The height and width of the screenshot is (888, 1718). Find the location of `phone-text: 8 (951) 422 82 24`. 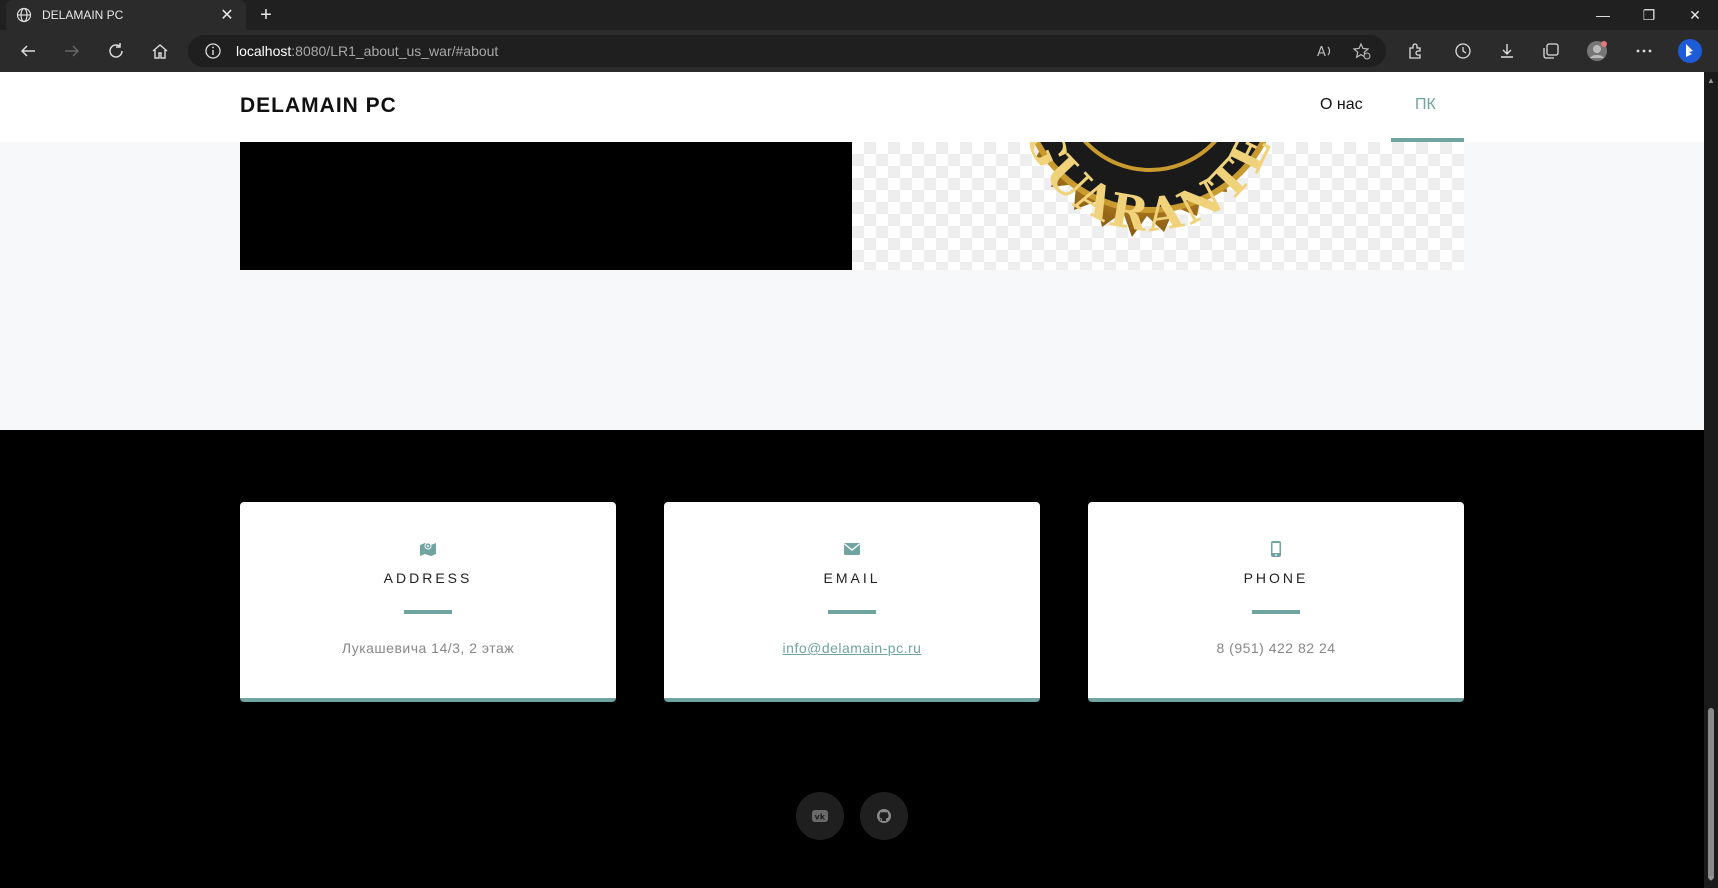

phone-text: 8 (951) 422 82 24 is located at coordinates (1276, 648).